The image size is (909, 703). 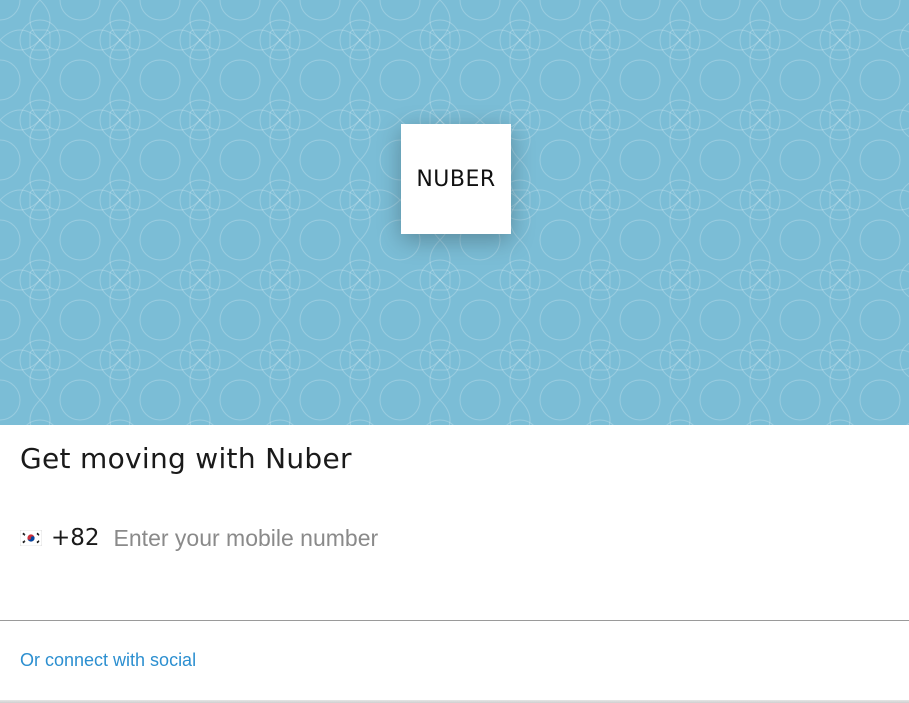 I want to click on phone-field-row: +82, so click(x=307, y=538).